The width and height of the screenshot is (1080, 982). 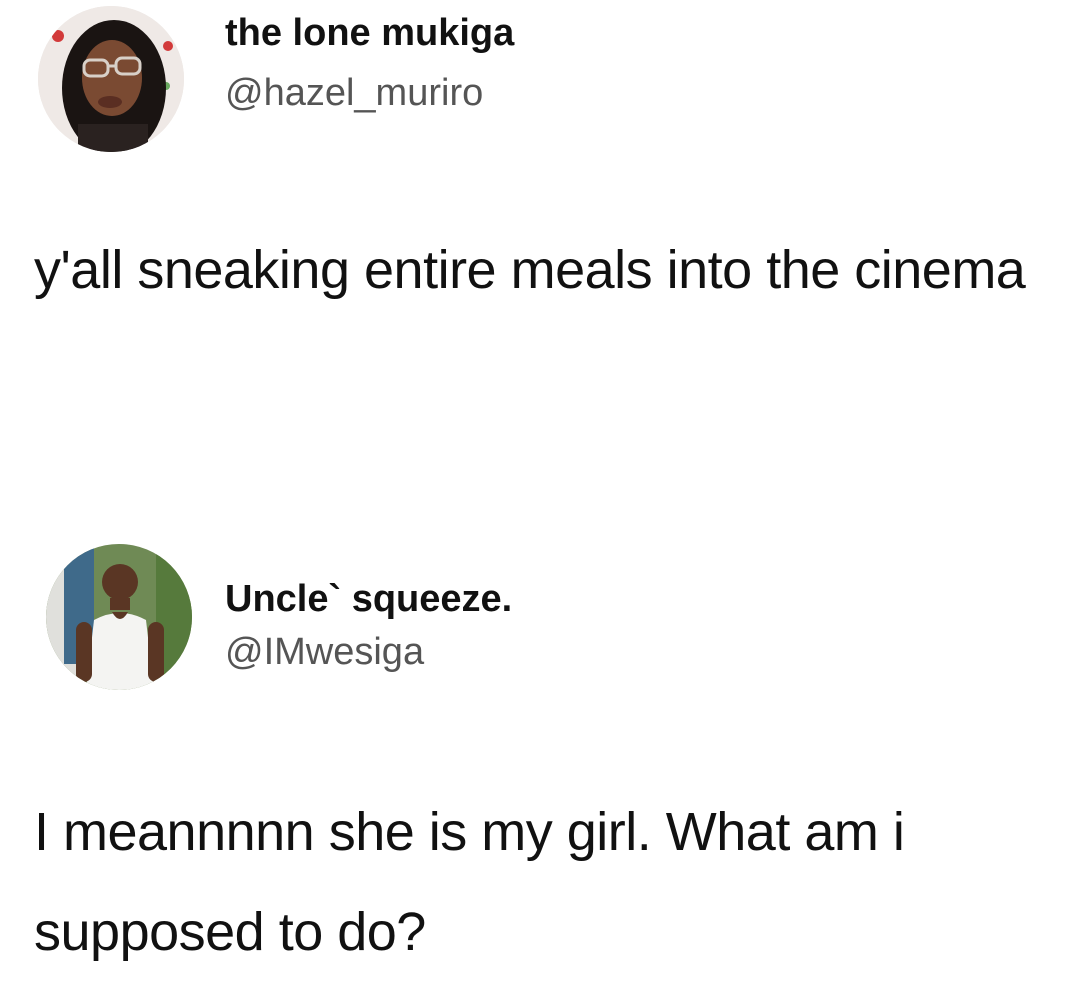 What do you see at coordinates (369, 33) in the screenshot?
I see `display-name: the lone mukiga` at bounding box center [369, 33].